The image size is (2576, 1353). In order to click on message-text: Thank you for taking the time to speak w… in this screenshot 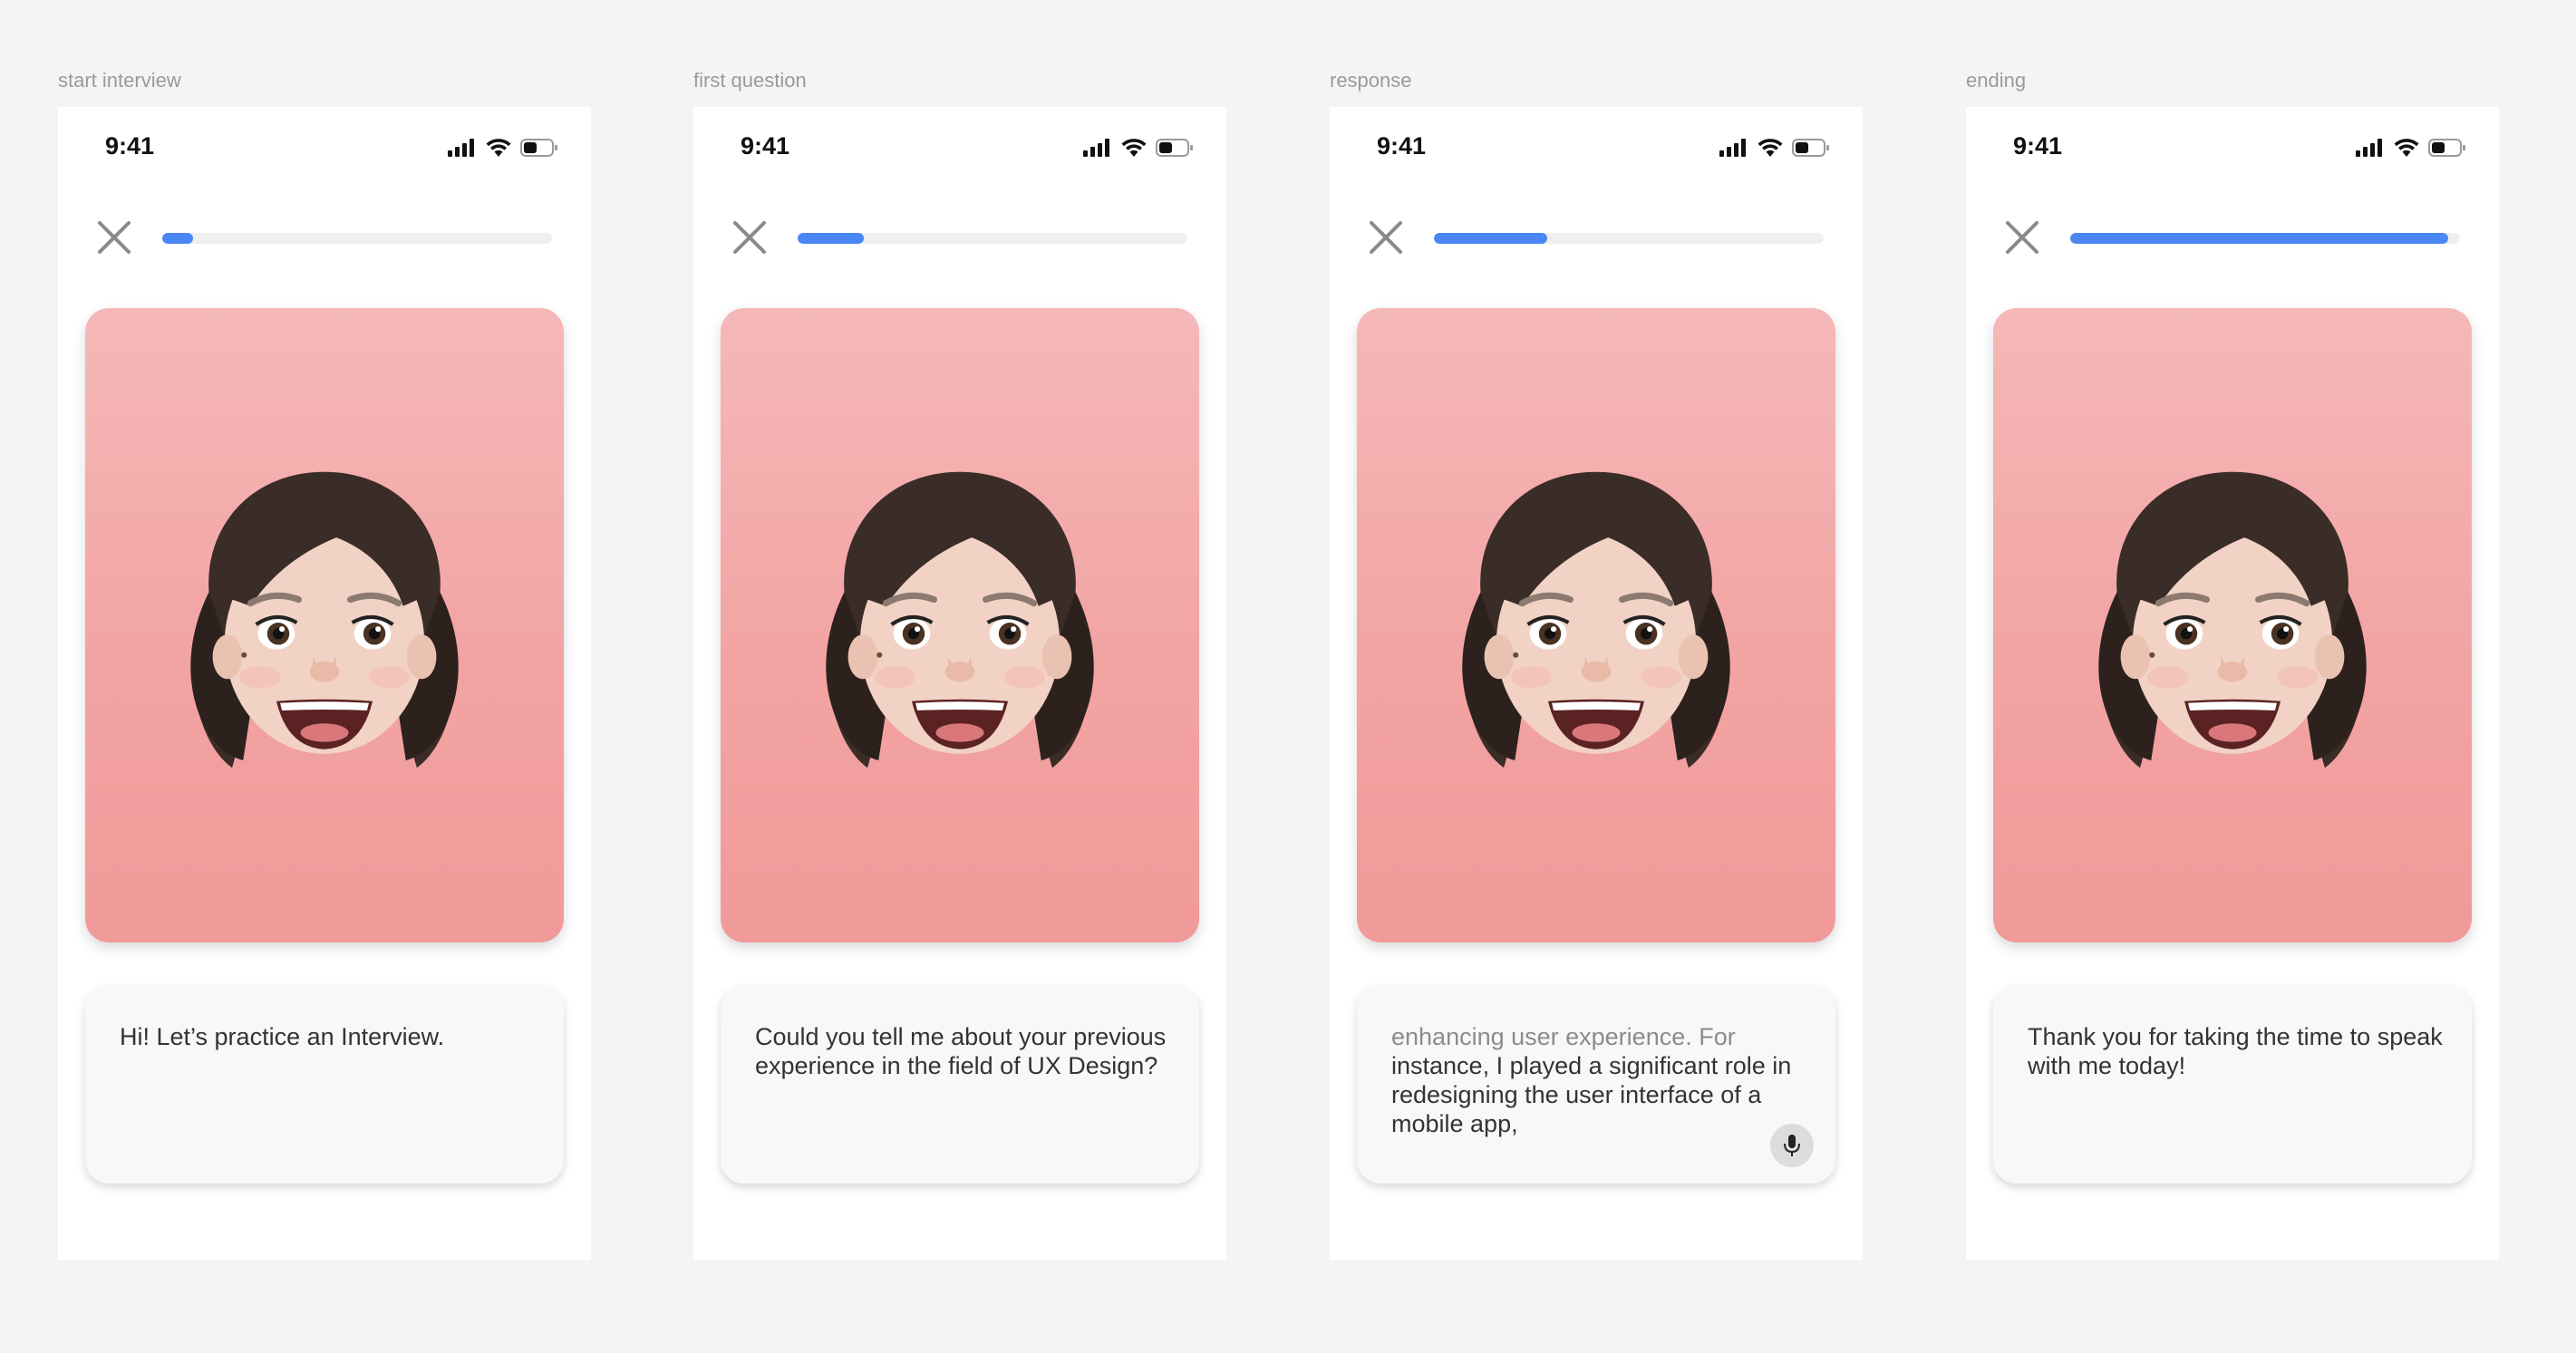, I will do `click(2235, 1051)`.